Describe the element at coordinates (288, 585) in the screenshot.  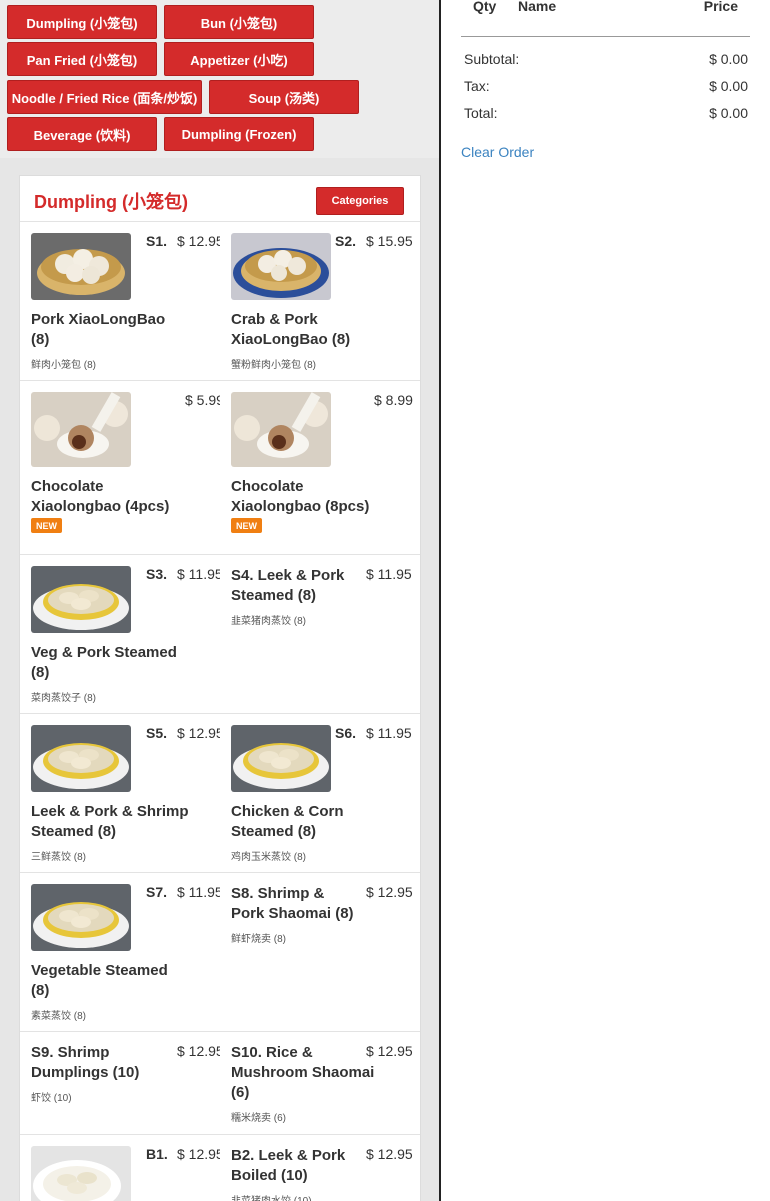
I see `item-name: S4. Leek & Pork Steamed (8)` at that location.